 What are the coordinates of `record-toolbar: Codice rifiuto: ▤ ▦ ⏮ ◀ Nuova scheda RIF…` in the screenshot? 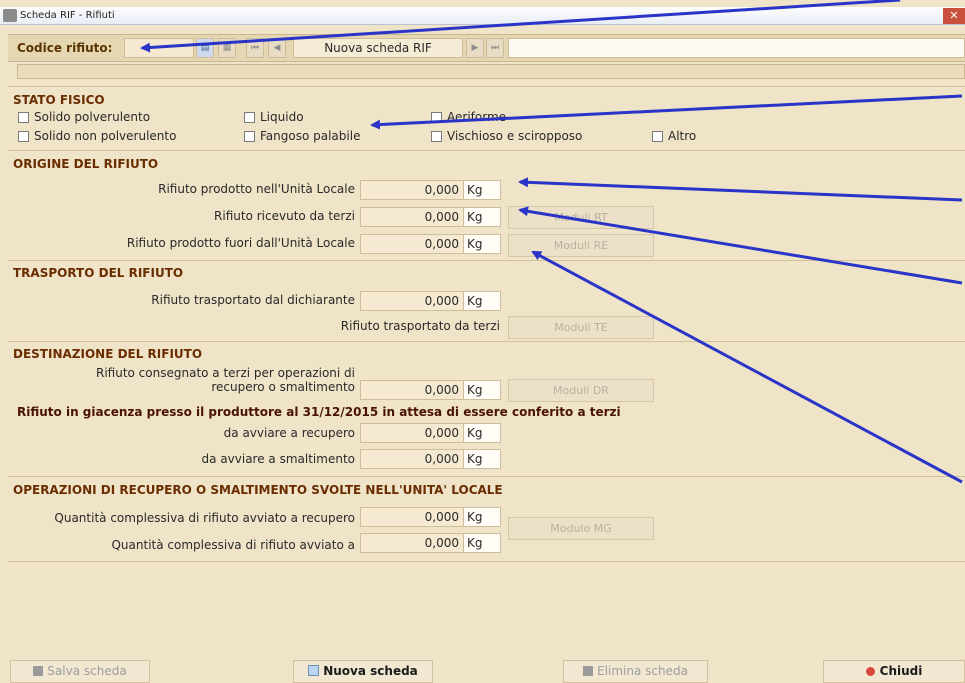 It's located at (486, 48).